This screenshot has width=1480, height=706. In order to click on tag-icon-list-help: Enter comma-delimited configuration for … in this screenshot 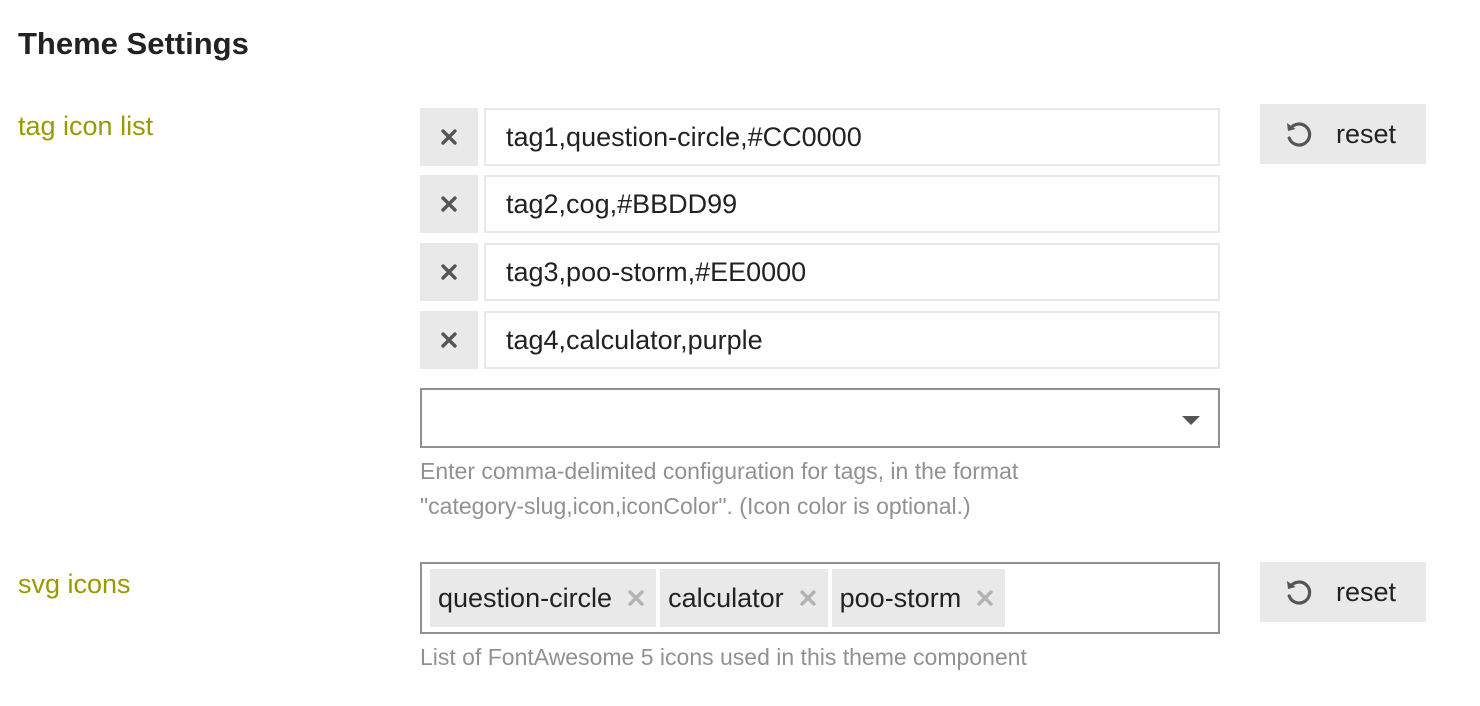, I will do `click(719, 489)`.